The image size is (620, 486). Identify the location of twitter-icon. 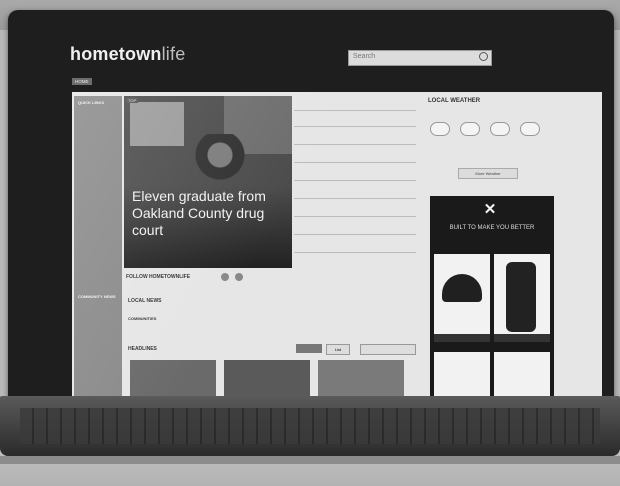
(239, 277).